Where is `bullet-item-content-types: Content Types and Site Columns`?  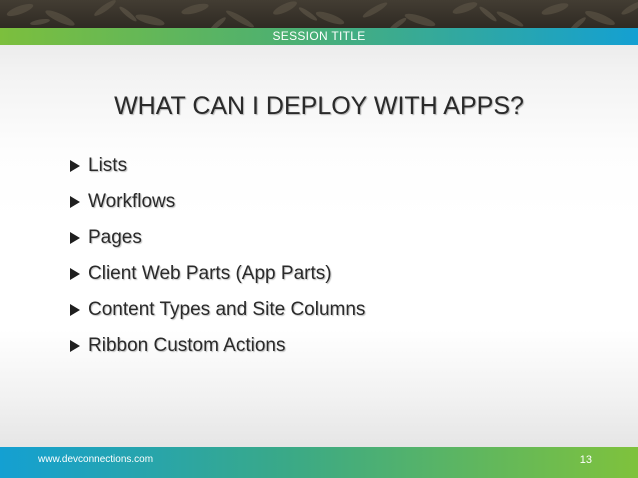 bullet-item-content-types: Content Types and Site Columns is located at coordinates (217, 310).